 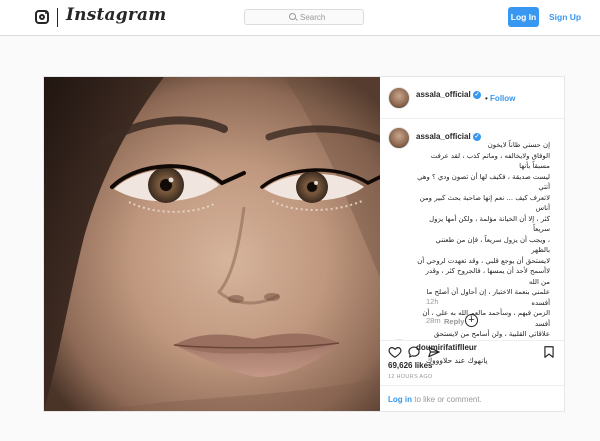 What do you see at coordinates (472, 98) in the screenshot?
I see `post-header: assala_official ✓ • Follow` at bounding box center [472, 98].